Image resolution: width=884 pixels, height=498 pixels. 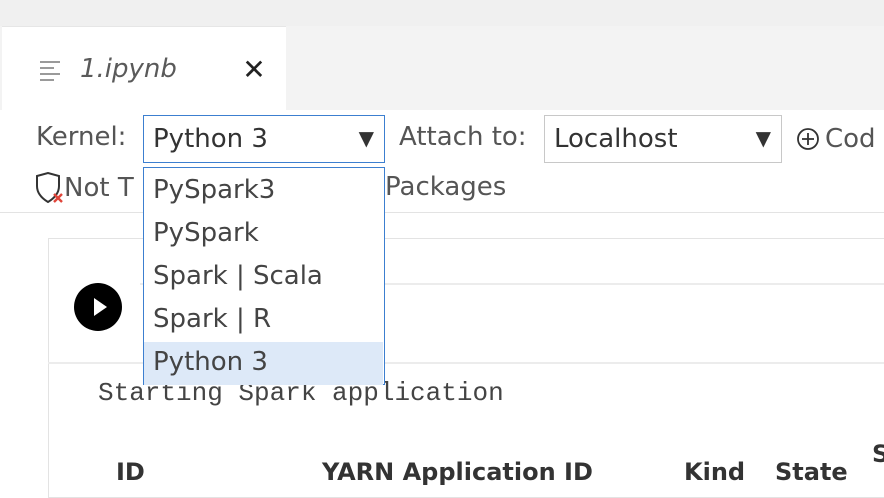 What do you see at coordinates (254, 70) in the screenshot?
I see `close-icon: ✕` at bounding box center [254, 70].